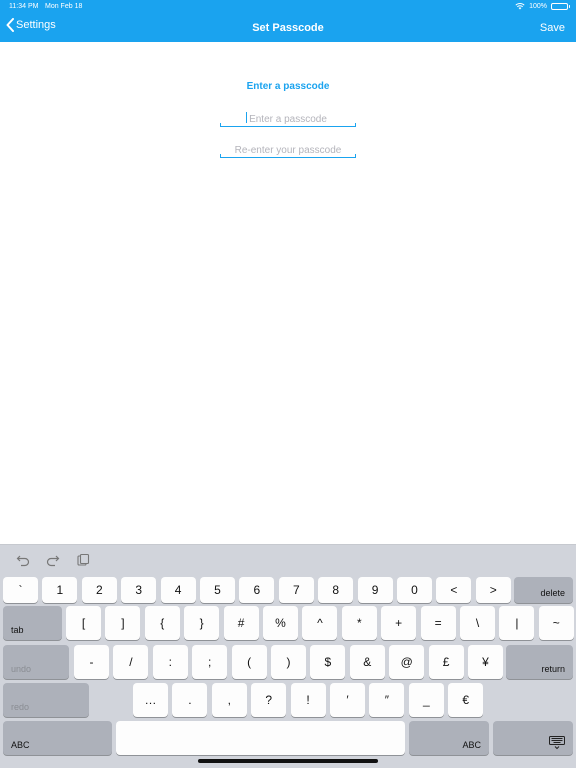 This screenshot has height=768, width=576. What do you see at coordinates (60, 590) in the screenshot?
I see `key-row1-1: 1` at bounding box center [60, 590].